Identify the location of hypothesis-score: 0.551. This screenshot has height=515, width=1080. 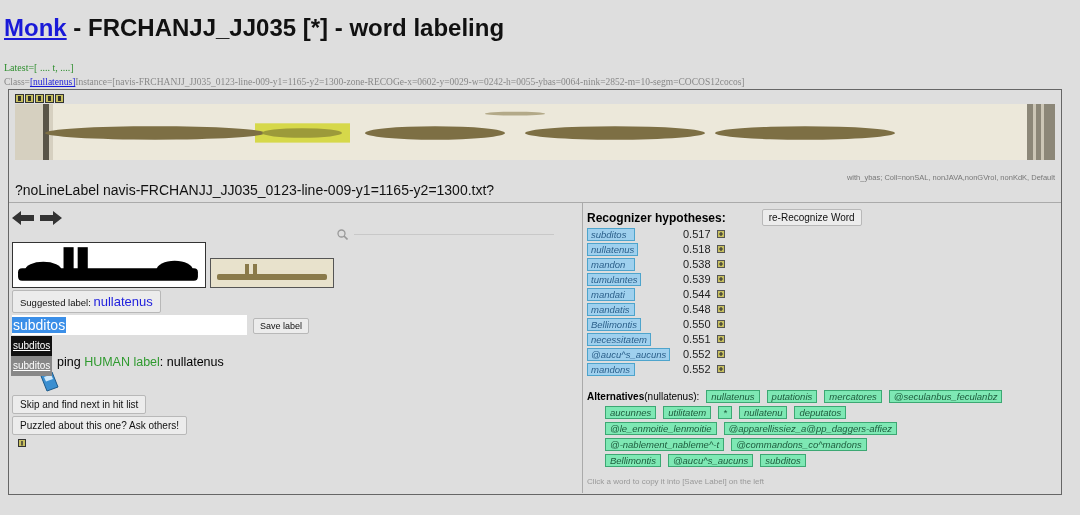
(697, 339).